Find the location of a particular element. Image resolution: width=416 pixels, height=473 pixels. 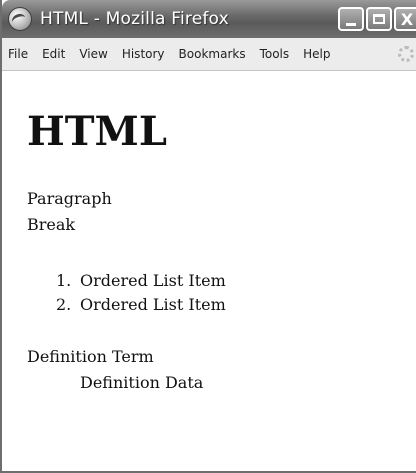

definition-data: Definition Data is located at coordinates (142, 382).